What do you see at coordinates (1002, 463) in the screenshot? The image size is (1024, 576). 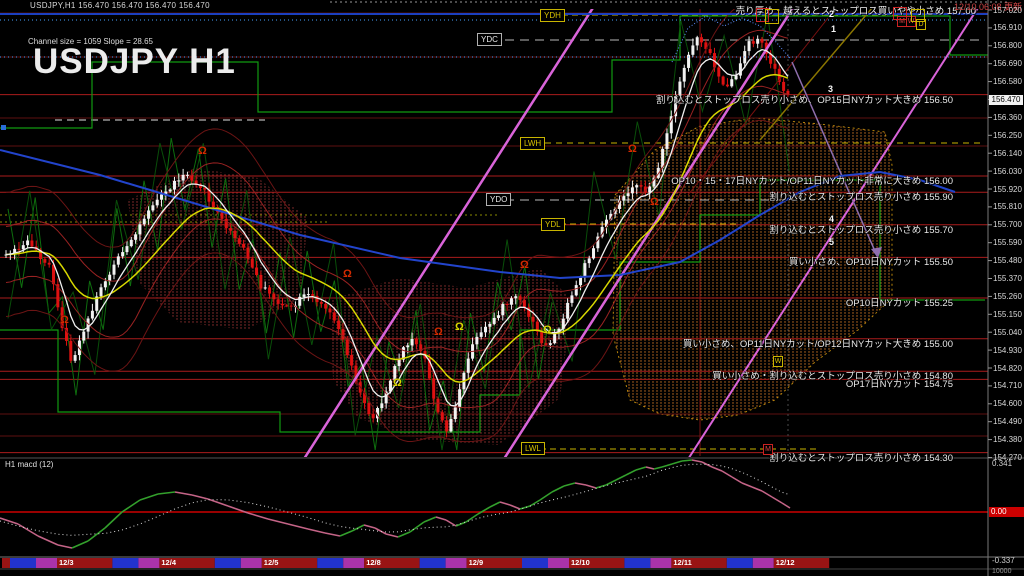 I see `macd-max-label: 0.341` at bounding box center [1002, 463].